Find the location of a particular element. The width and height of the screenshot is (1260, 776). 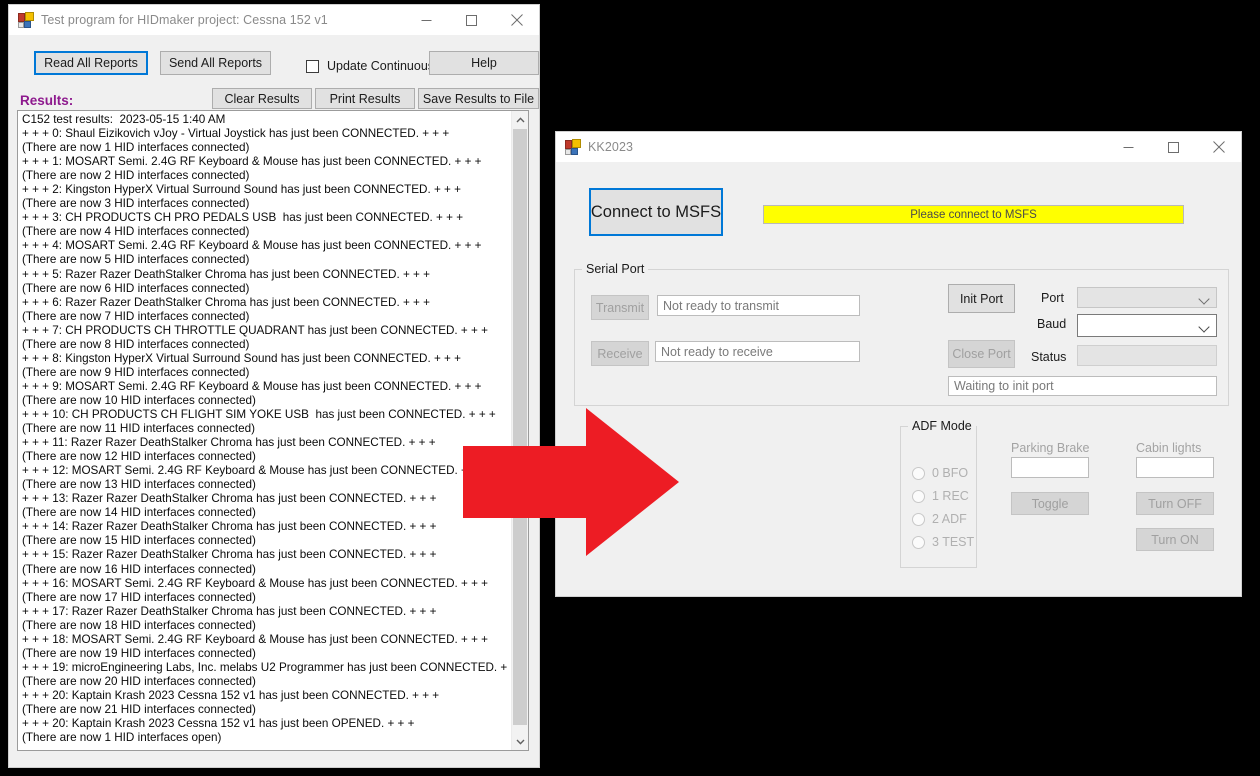

port-label: Port is located at coordinates (1052, 298).